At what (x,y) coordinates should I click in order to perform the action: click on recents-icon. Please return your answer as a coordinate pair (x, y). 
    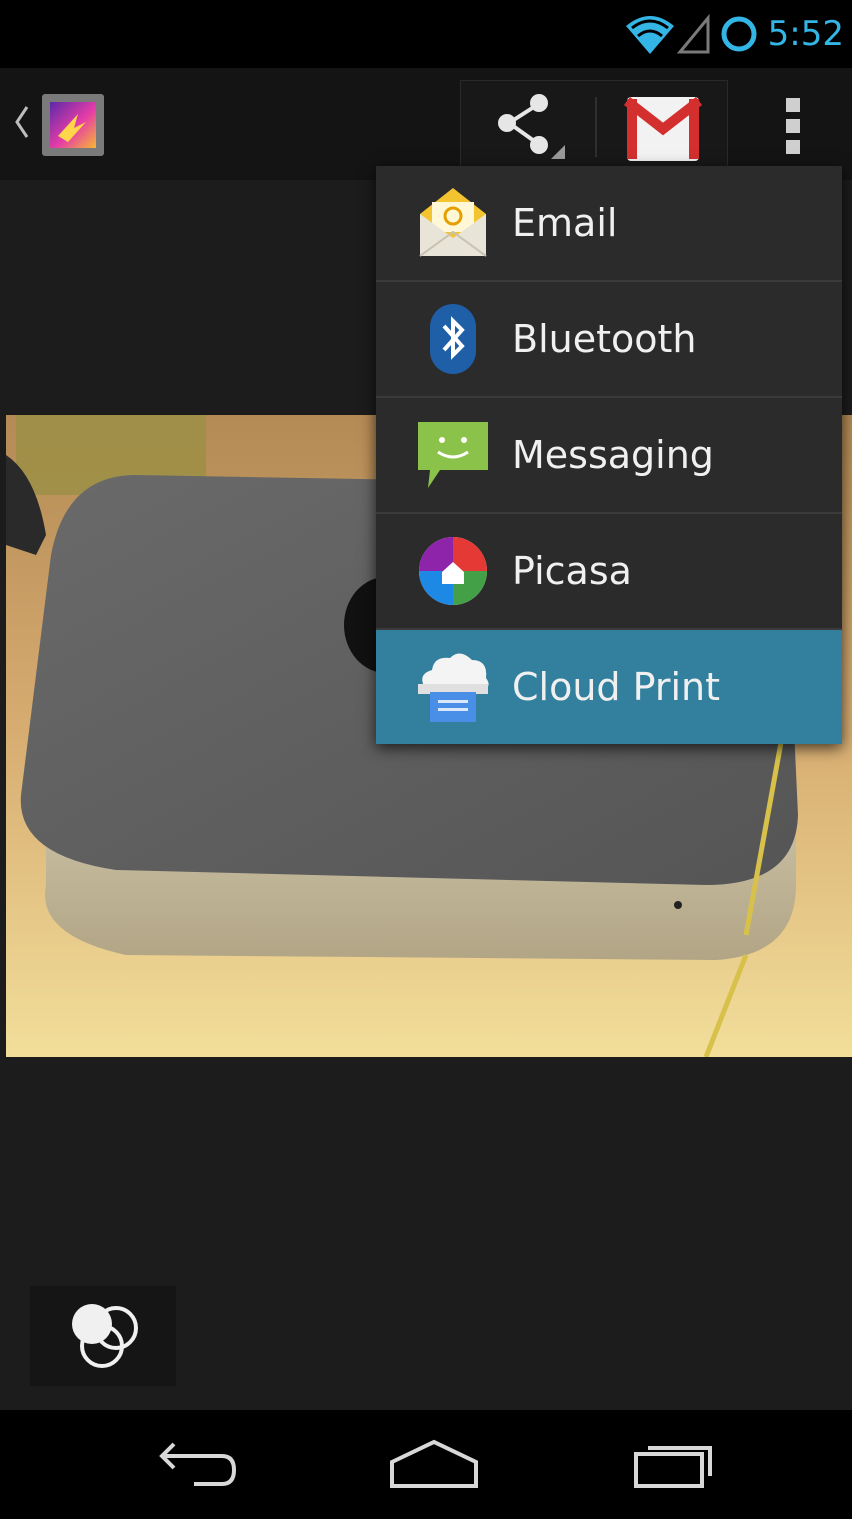
    Looking at the image, I should click on (674, 1466).